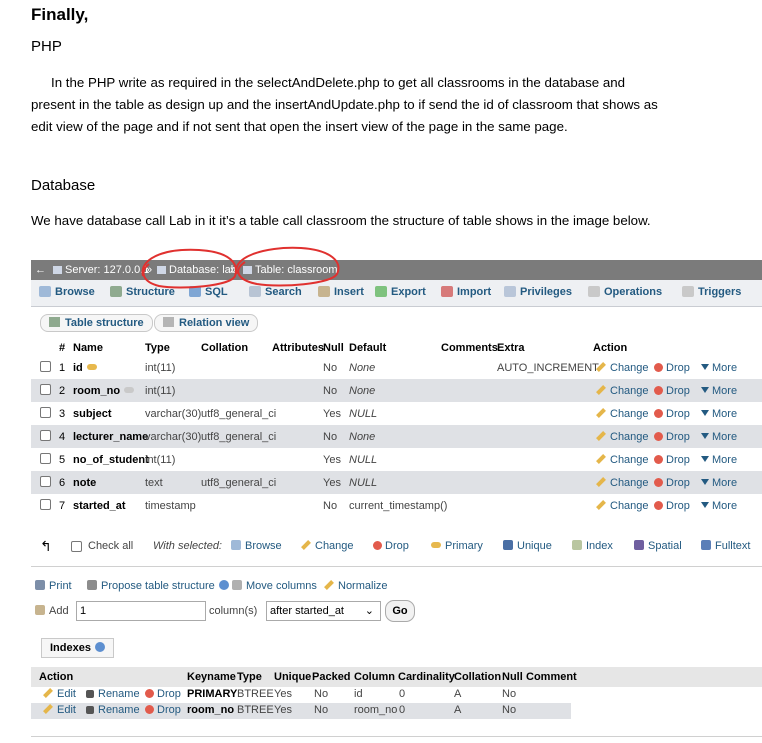 The width and height of the screenshot is (762, 743). Describe the element at coordinates (508, 545) in the screenshot. I see `unique-icon` at that location.